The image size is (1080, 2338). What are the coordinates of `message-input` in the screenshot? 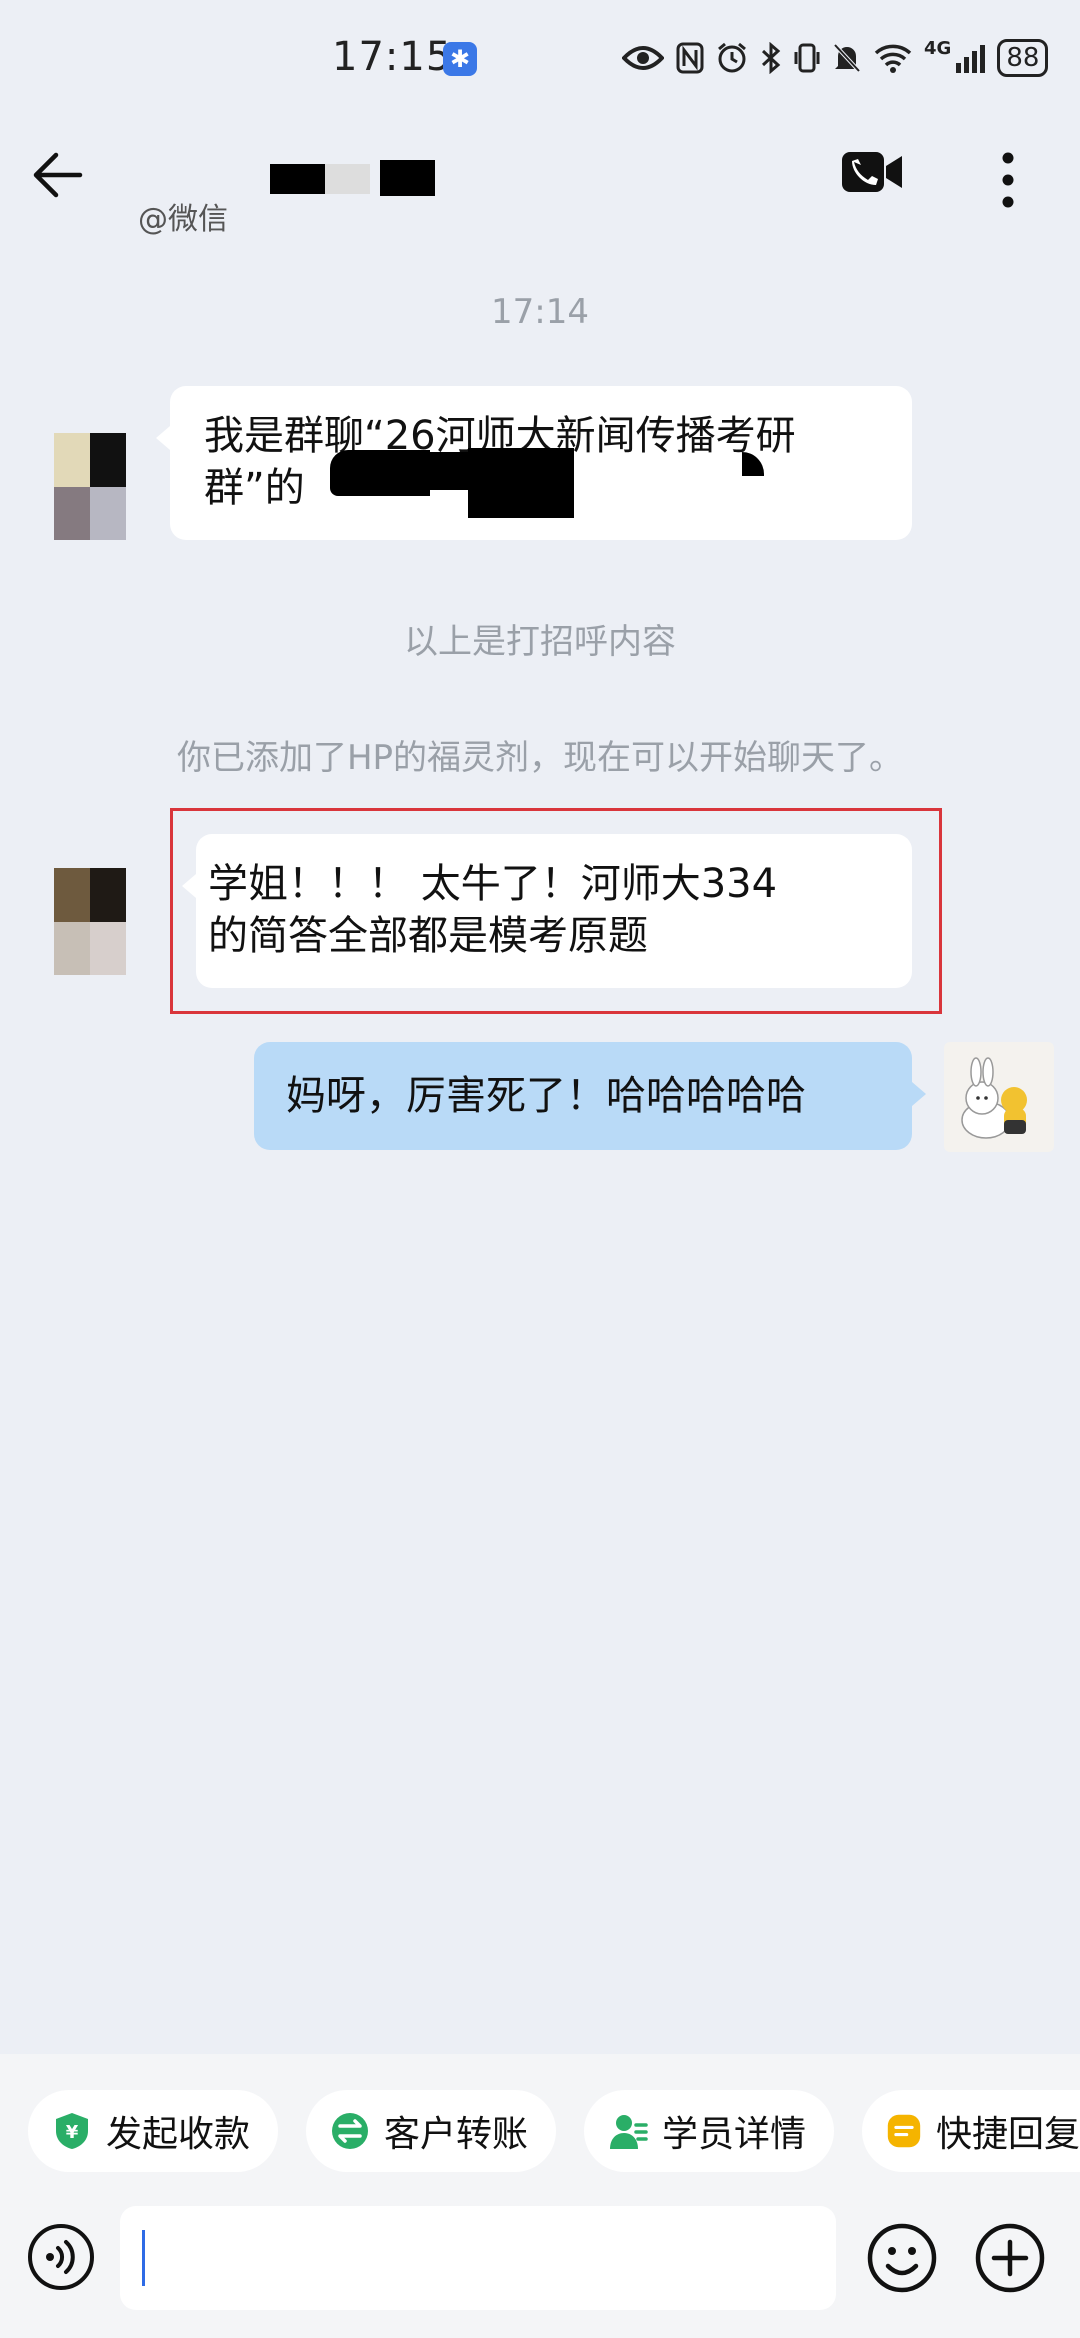 It's located at (478, 2258).